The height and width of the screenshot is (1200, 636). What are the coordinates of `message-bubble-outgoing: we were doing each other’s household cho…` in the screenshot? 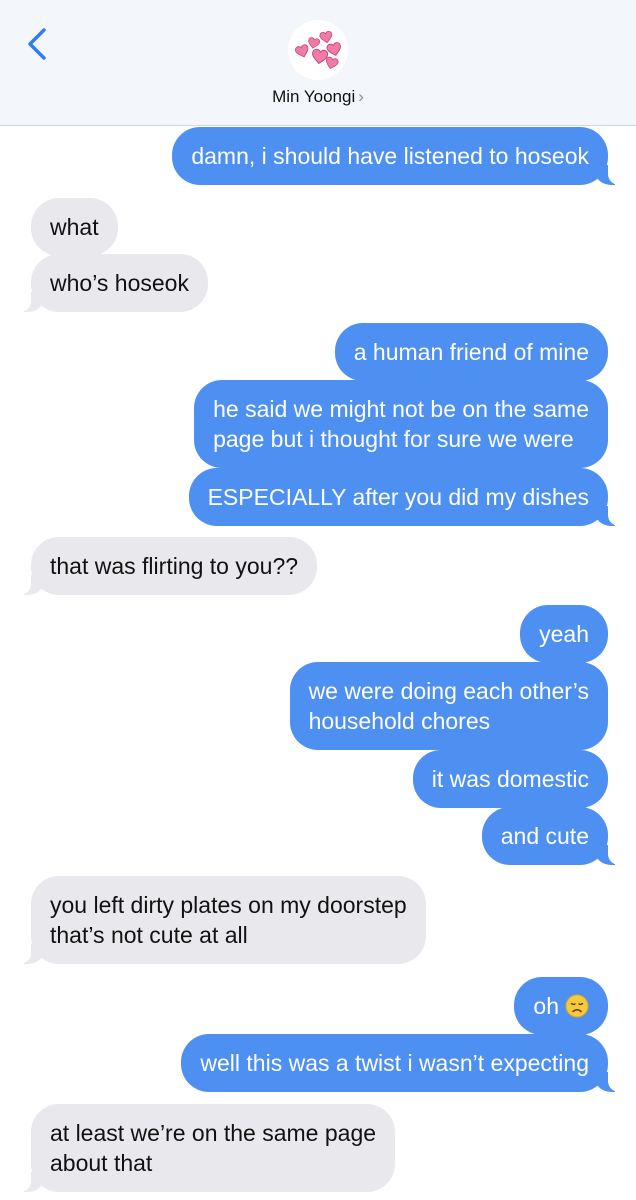 It's located at (448, 706).